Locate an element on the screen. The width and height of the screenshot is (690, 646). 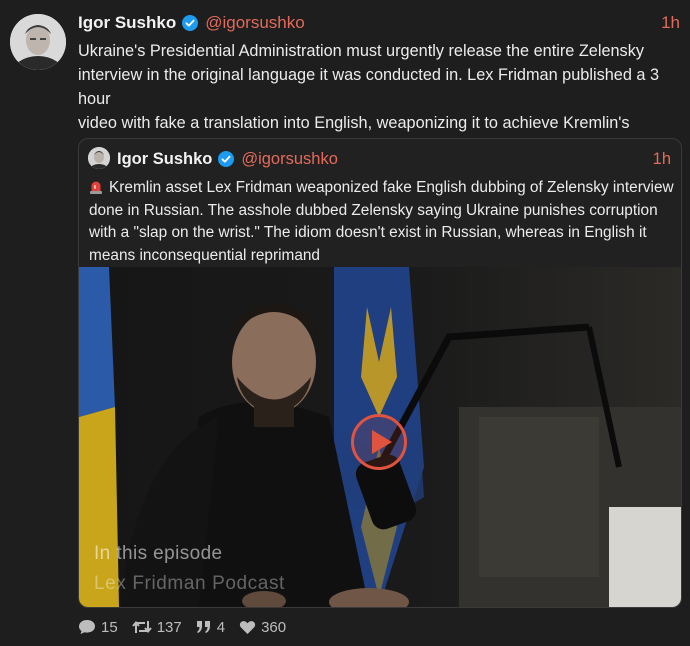
video-overlay-subtitle: Lex Fridman Podcast is located at coordinates (189, 583).